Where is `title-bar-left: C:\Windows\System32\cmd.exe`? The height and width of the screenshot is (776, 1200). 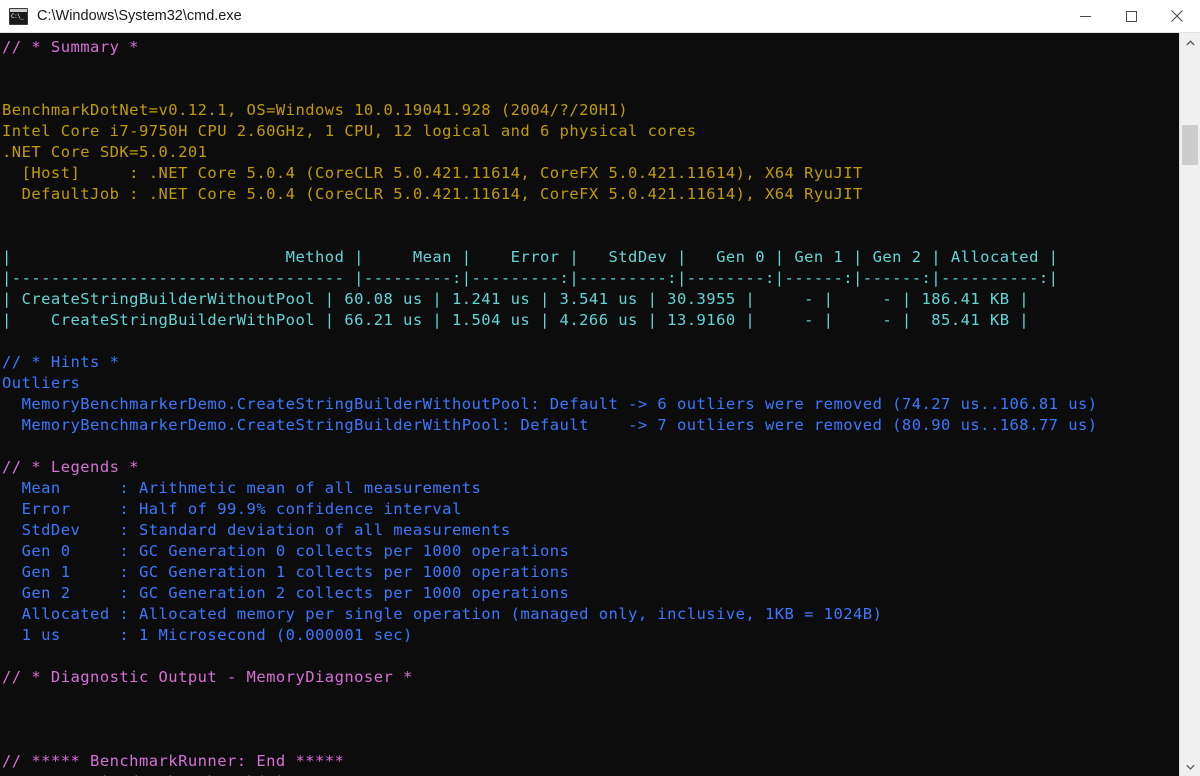 title-bar-left: C:\Windows\System32\cmd.exe is located at coordinates (531, 16).